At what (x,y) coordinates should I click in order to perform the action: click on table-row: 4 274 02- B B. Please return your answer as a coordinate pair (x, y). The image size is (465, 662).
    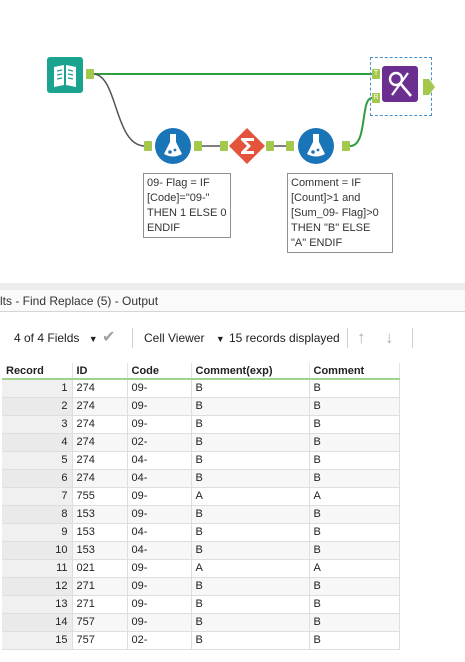
    Looking at the image, I should click on (201, 442).